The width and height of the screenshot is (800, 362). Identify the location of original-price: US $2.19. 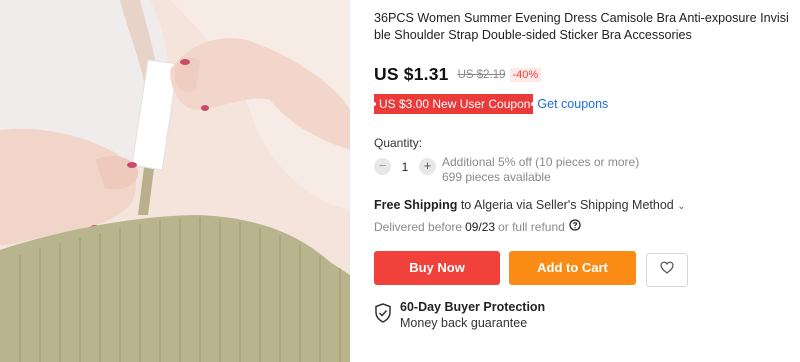
(481, 74).